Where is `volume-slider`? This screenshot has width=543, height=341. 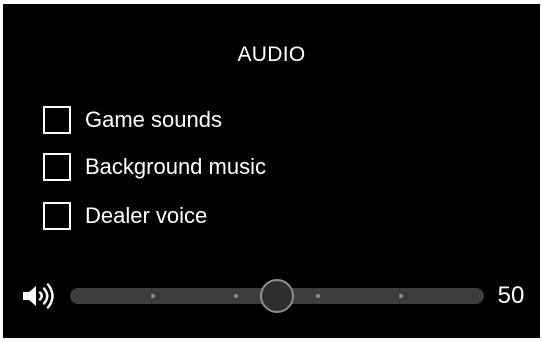 volume-slider is located at coordinates (277, 296).